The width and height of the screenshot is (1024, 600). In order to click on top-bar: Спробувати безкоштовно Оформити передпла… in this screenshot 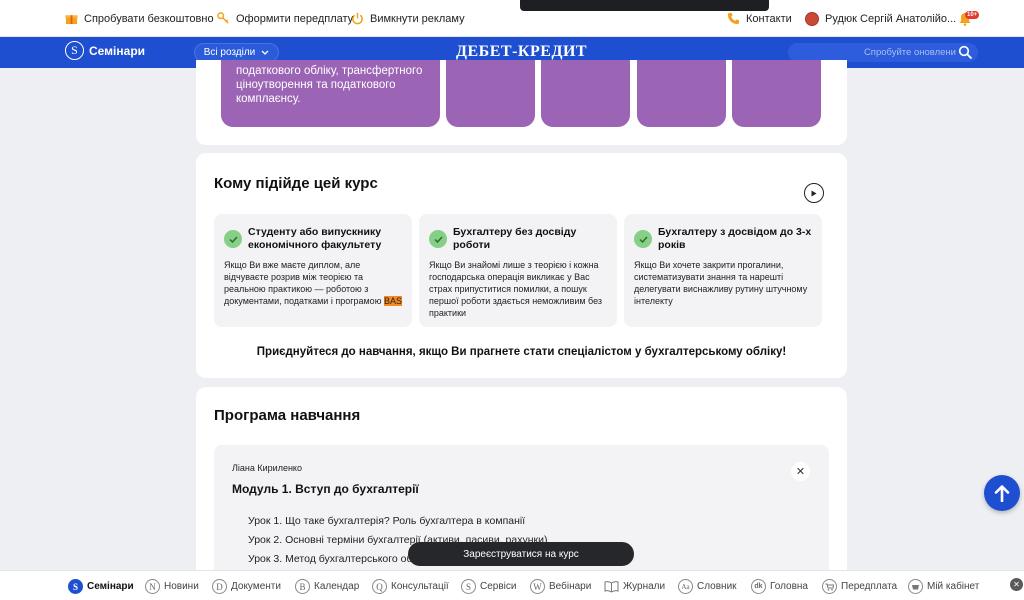, I will do `click(512, 18)`.